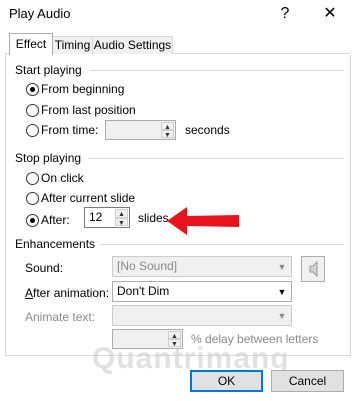 This screenshot has height=401, width=355. What do you see at coordinates (307, 381) in the screenshot?
I see `cancel-button: Cancel` at bounding box center [307, 381].